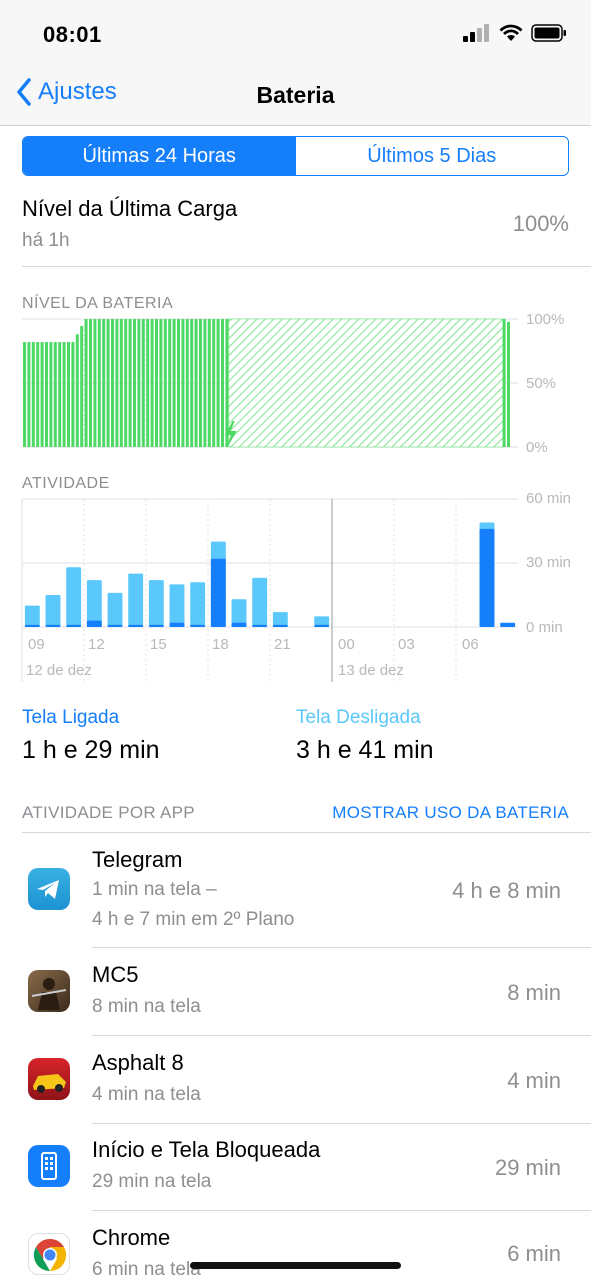 Image resolution: width=591 pixels, height=1280 pixels. I want to click on segment-last-5-days: Últimos 5 Dias, so click(432, 156).